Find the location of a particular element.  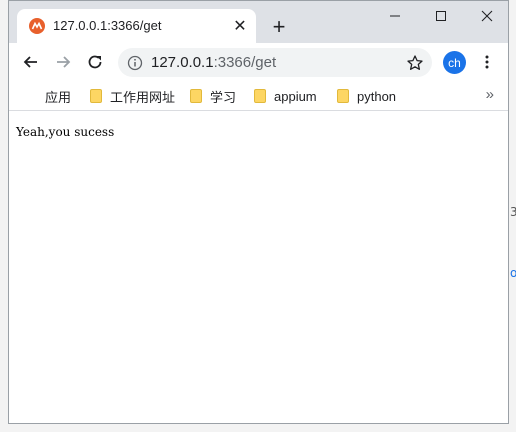

forward-arrow-icon is located at coordinates (64, 62).